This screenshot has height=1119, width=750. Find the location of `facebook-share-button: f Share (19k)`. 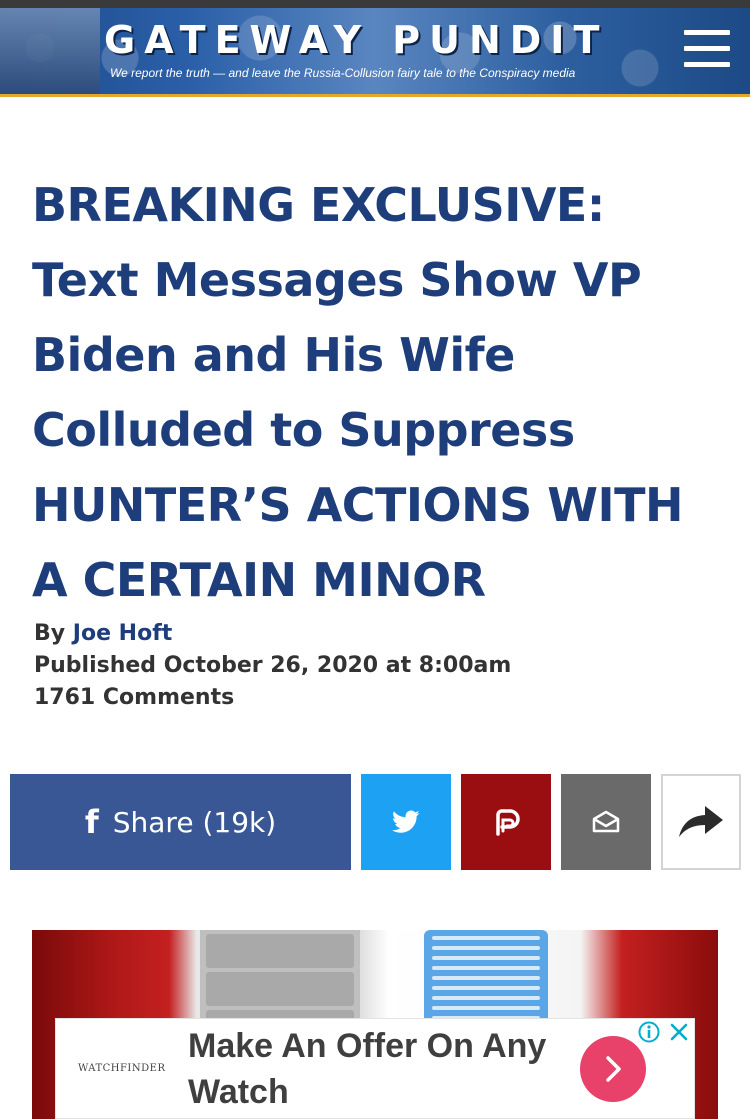

facebook-share-button: f Share (19k) is located at coordinates (180, 822).